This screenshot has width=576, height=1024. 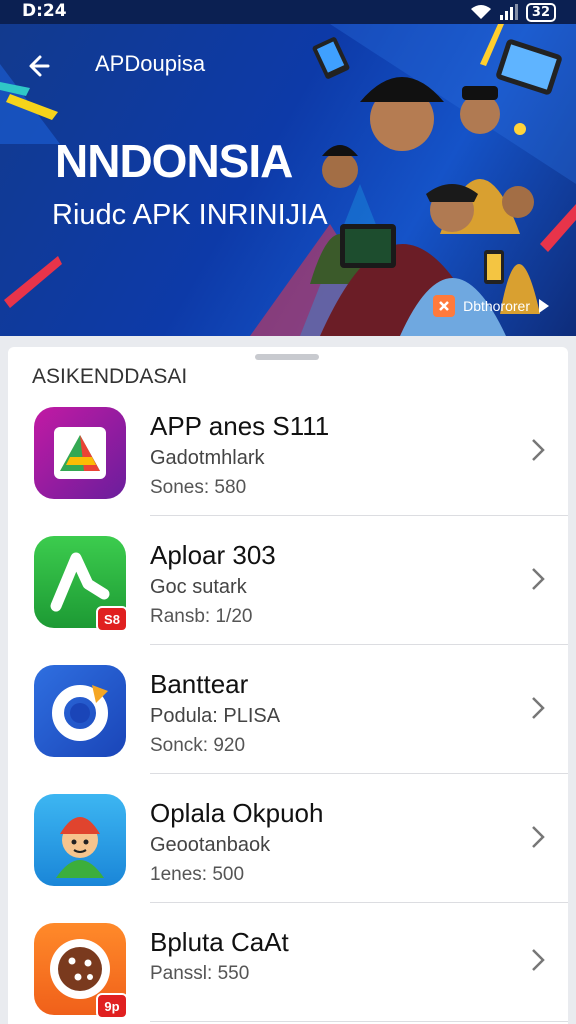 I want to click on banner-cta: Dbthororer, so click(x=491, y=306).